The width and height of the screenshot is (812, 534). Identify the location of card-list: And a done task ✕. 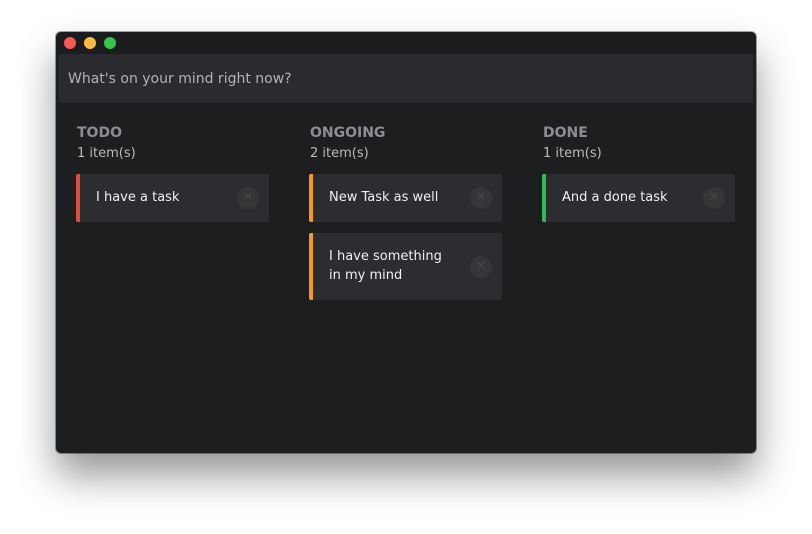
(639, 198).